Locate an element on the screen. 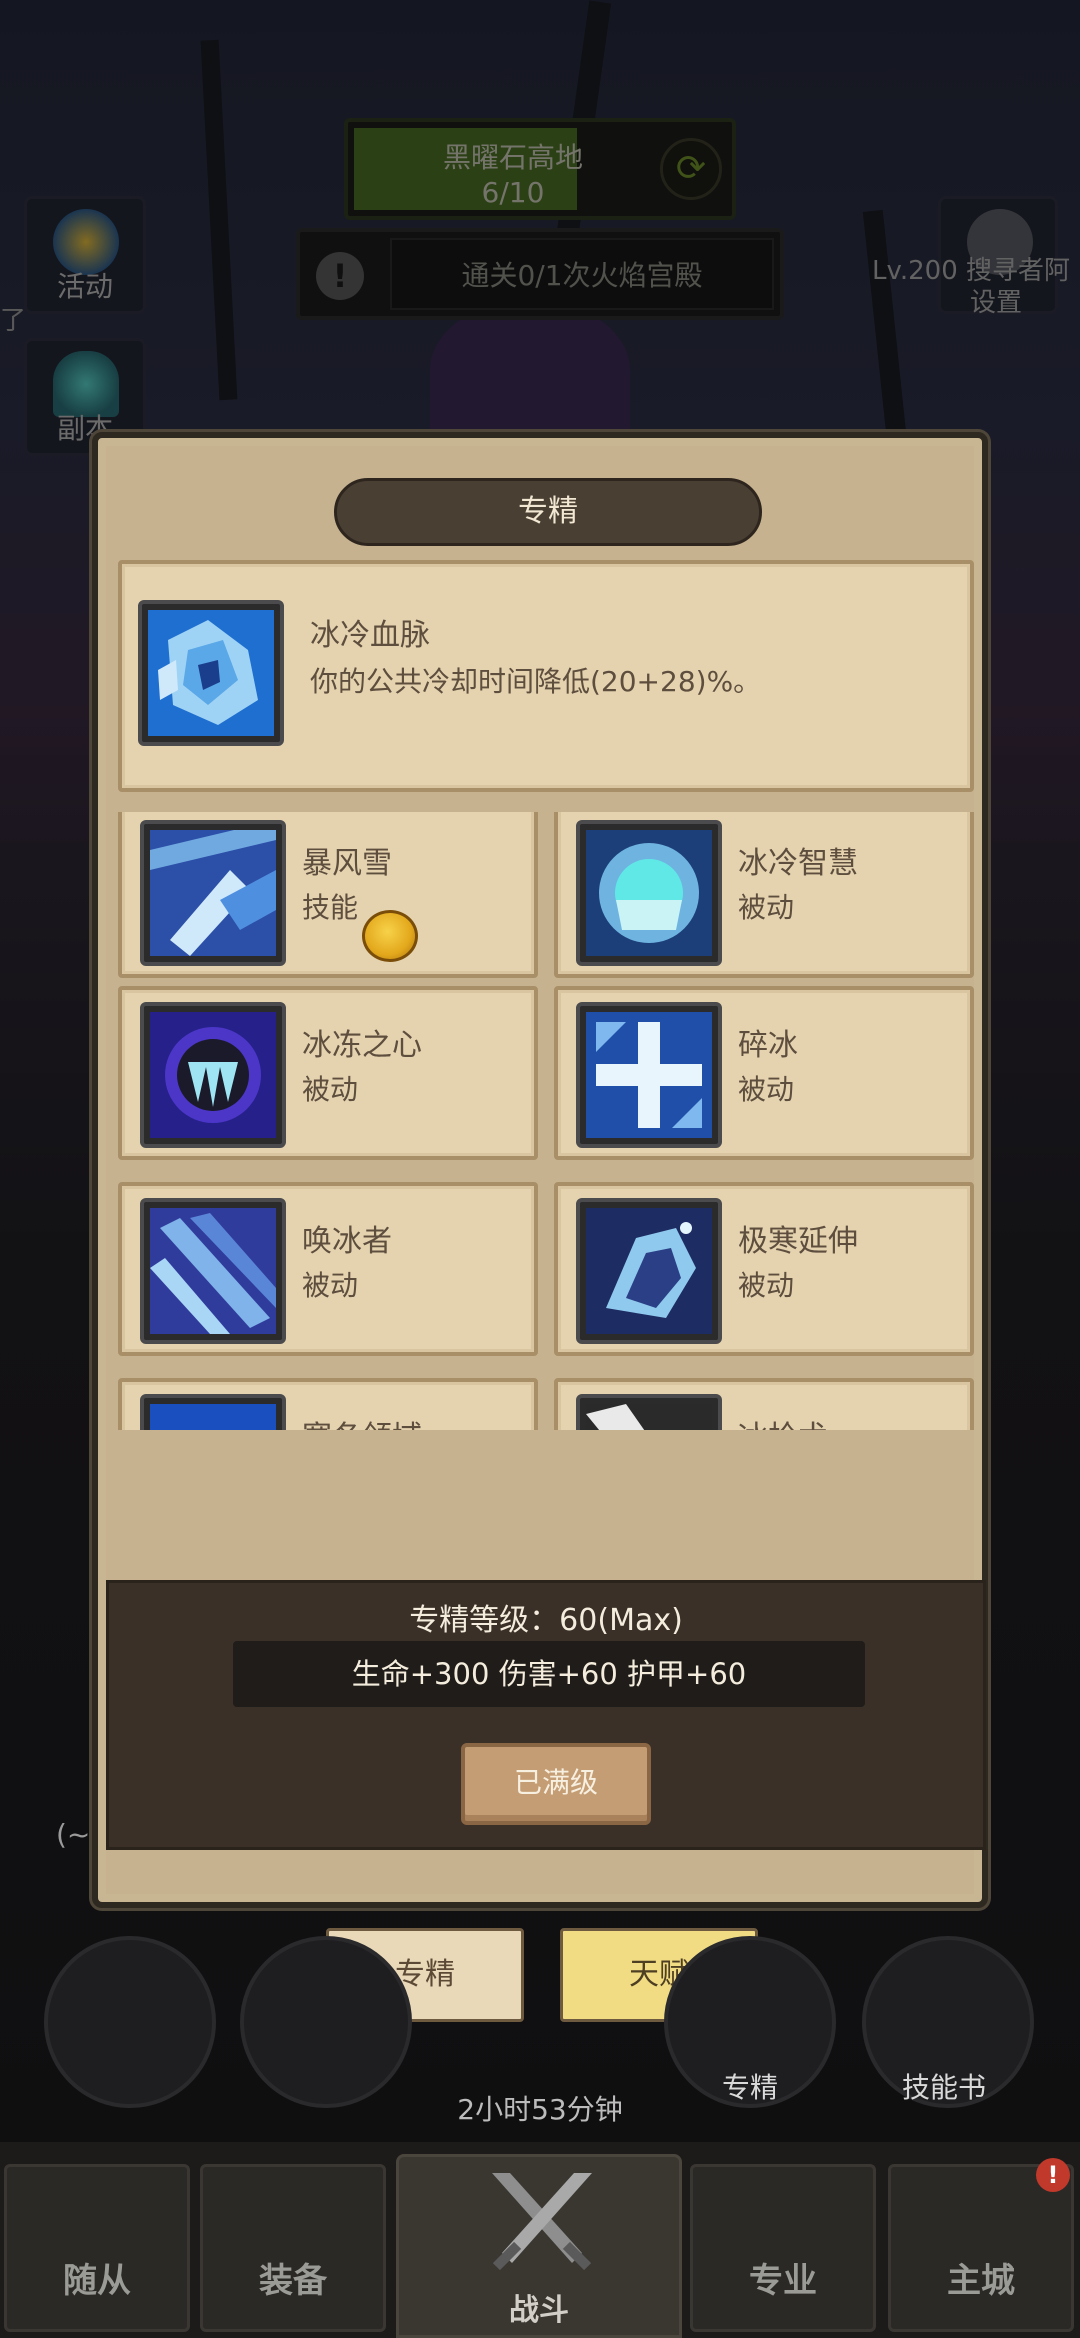 This screenshot has height=2338, width=1080. blizzard-icon is located at coordinates (213, 893).